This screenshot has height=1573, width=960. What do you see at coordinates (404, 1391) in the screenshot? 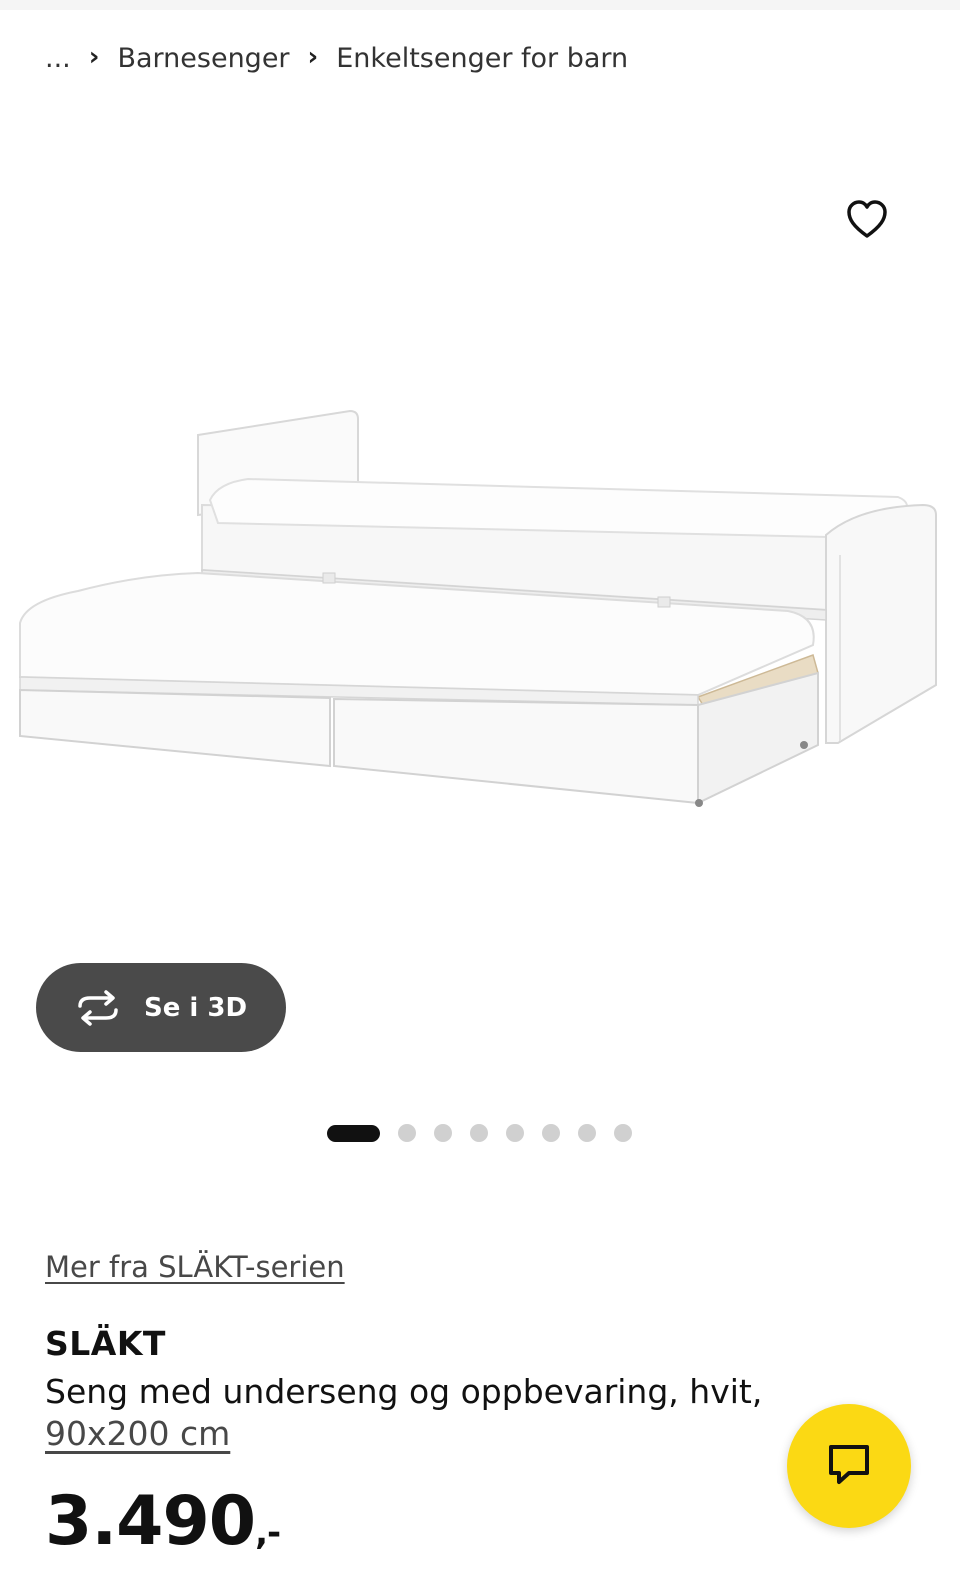
I see `product-description: Seng med underseng og oppbevaring, hvit,` at bounding box center [404, 1391].